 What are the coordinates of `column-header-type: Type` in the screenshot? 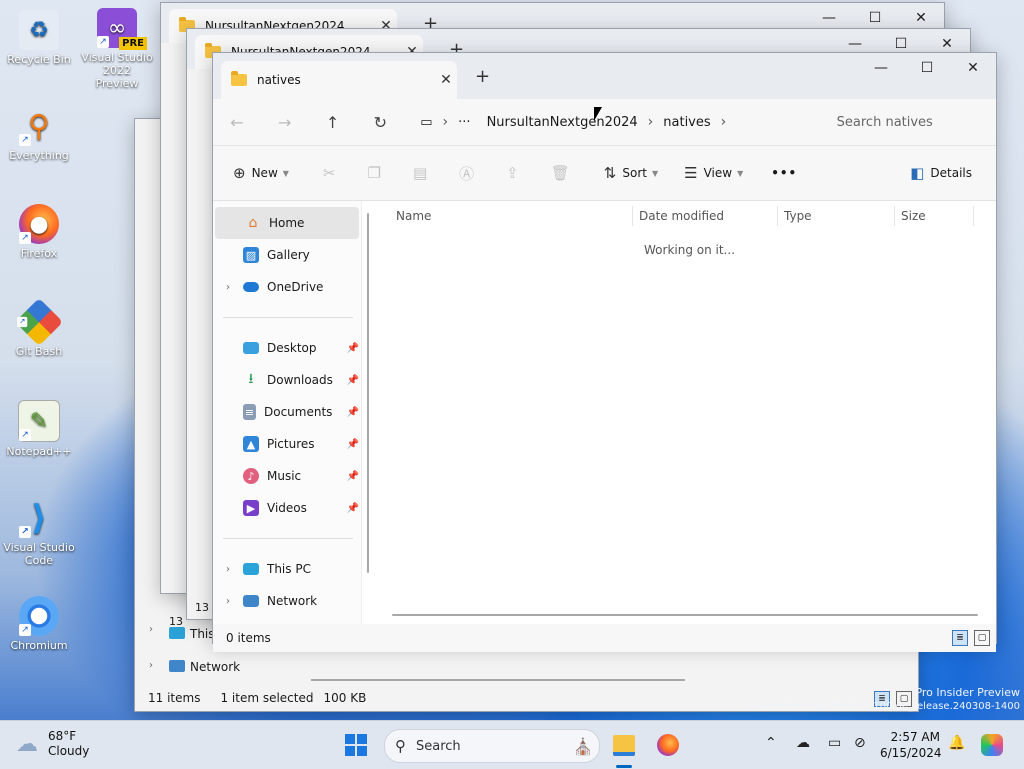 It's located at (836, 216).